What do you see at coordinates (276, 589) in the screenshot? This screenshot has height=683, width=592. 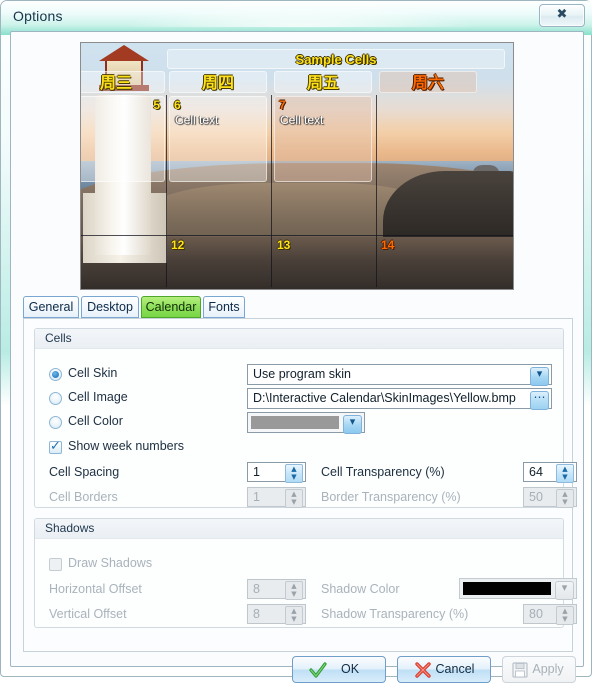 I see `horizontal-offset-spinner: 8 ▲ ▼` at bounding box center [276, 589].